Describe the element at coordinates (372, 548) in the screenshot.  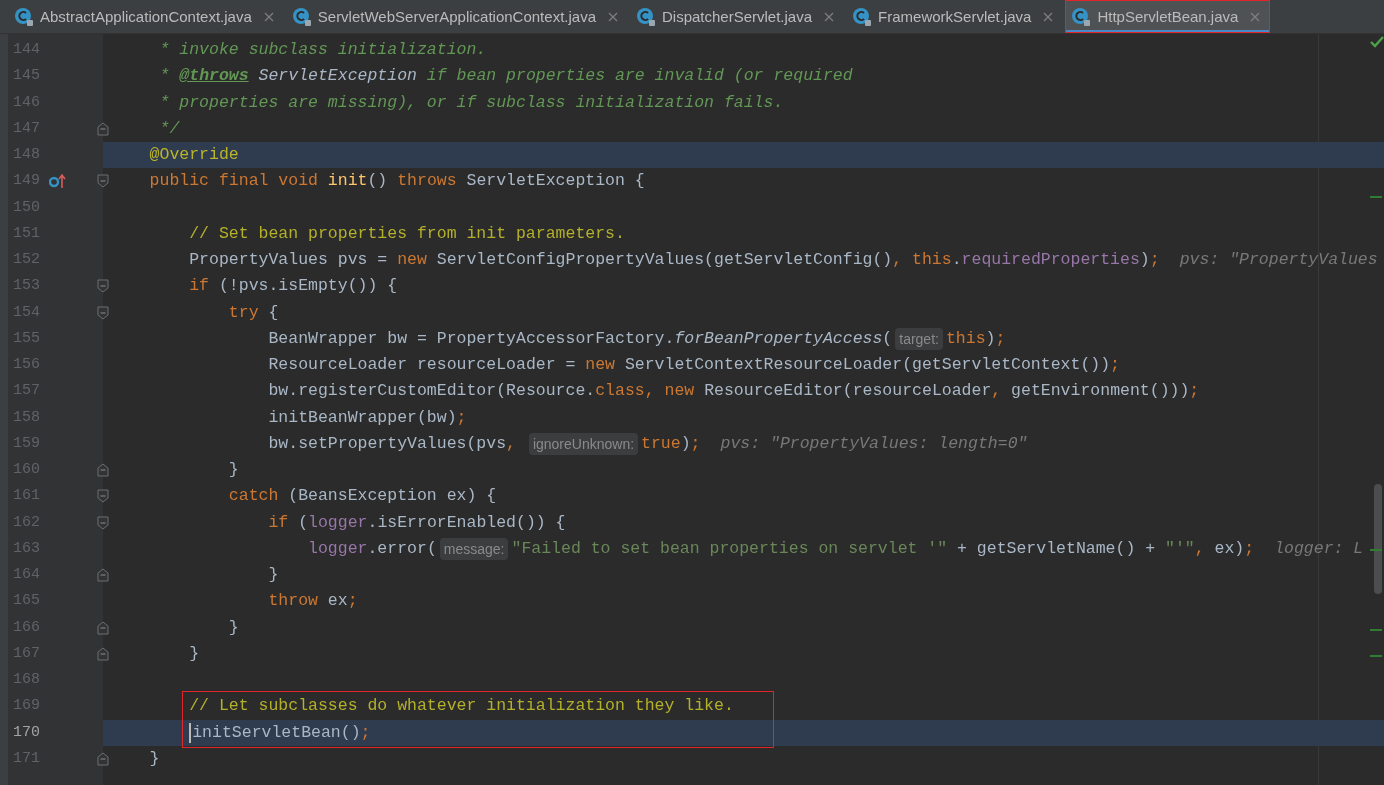
I see `code-text: logger.error(` at that location.